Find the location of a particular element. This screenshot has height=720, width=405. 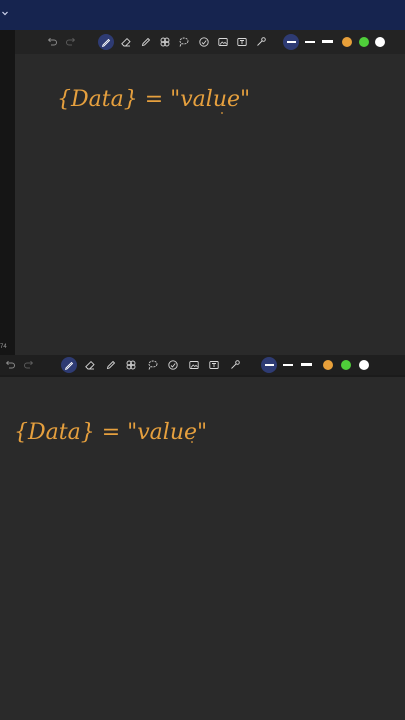

chevron-down-icon is located at coordinates (5, 13).